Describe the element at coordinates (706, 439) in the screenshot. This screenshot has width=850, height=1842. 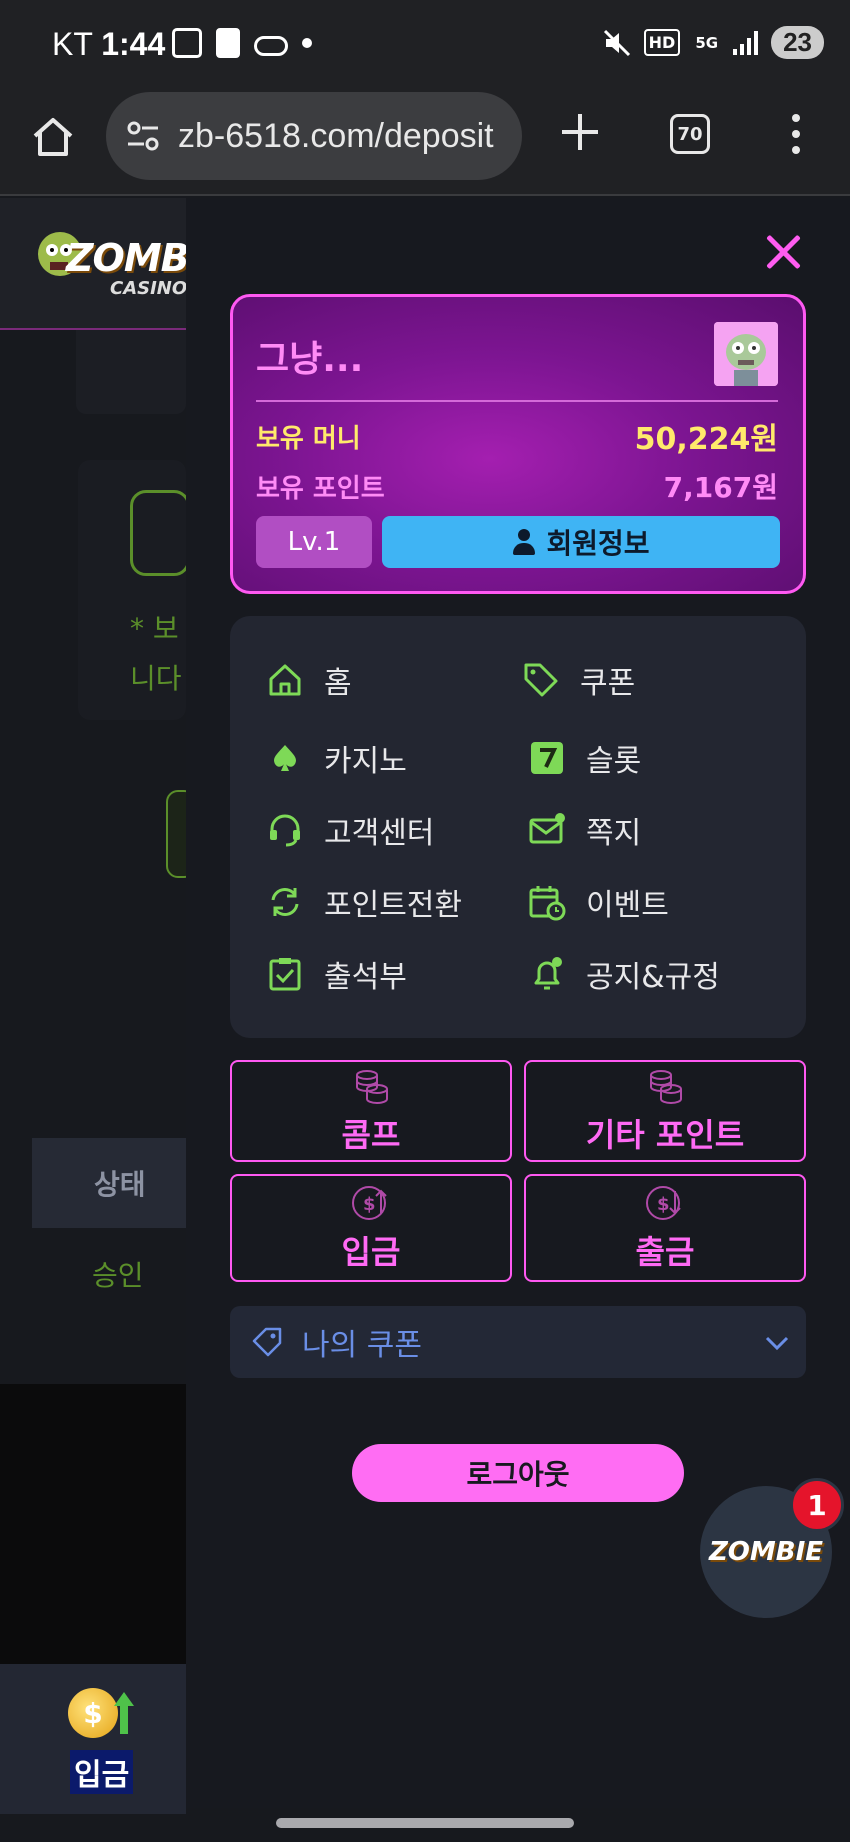
I see `money-value: 50,224원` at that location.